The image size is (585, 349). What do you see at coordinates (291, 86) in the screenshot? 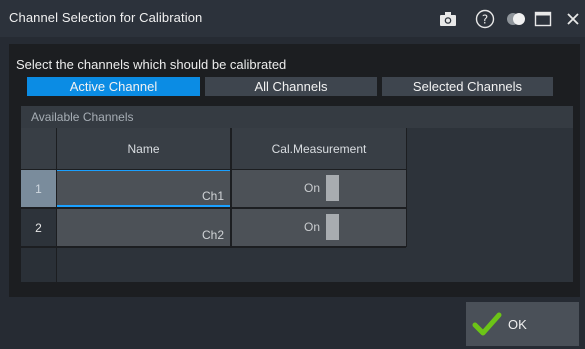
I see `all-channels-button: All Channels` at bounding box center [291, 86].